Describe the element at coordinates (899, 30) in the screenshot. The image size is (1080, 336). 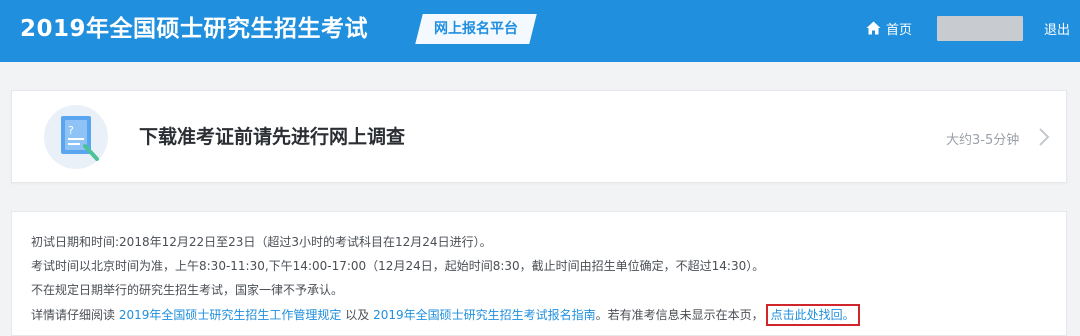
I see `home-label: 首页` at that location.